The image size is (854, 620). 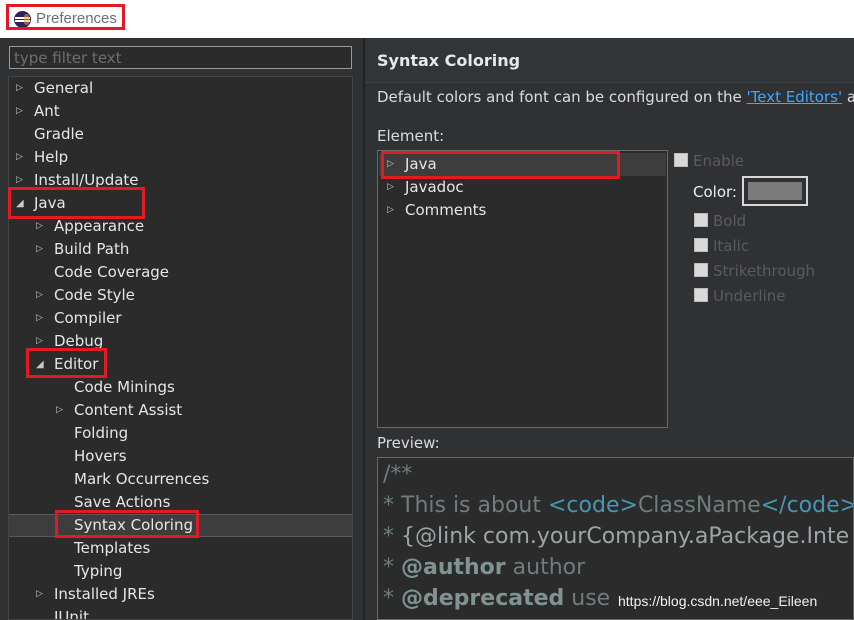 I want to click on tree-item-label: Code Coverage, so click(x=112, y=272).